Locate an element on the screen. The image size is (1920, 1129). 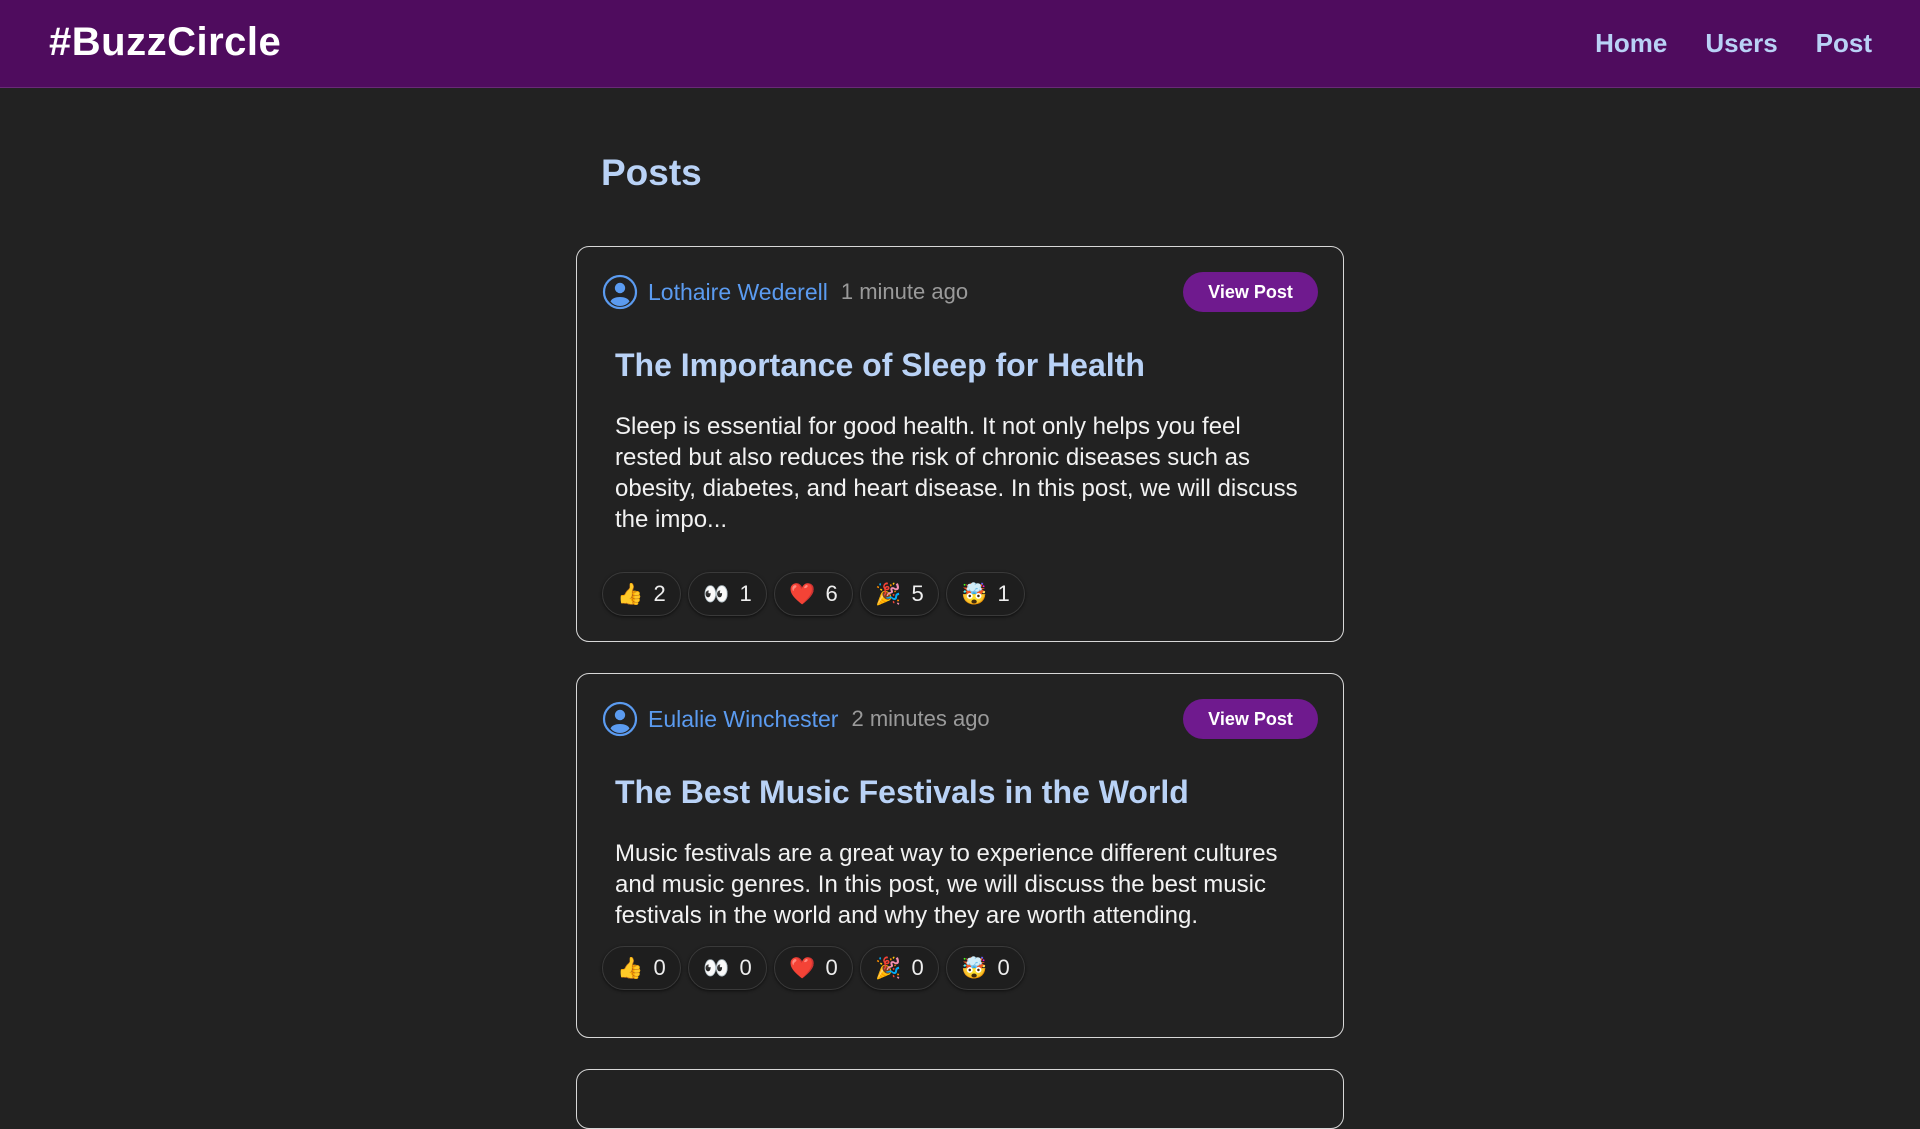
reaction-mind-blown-button: 🤯 0 is located at coordinates (985, 968).